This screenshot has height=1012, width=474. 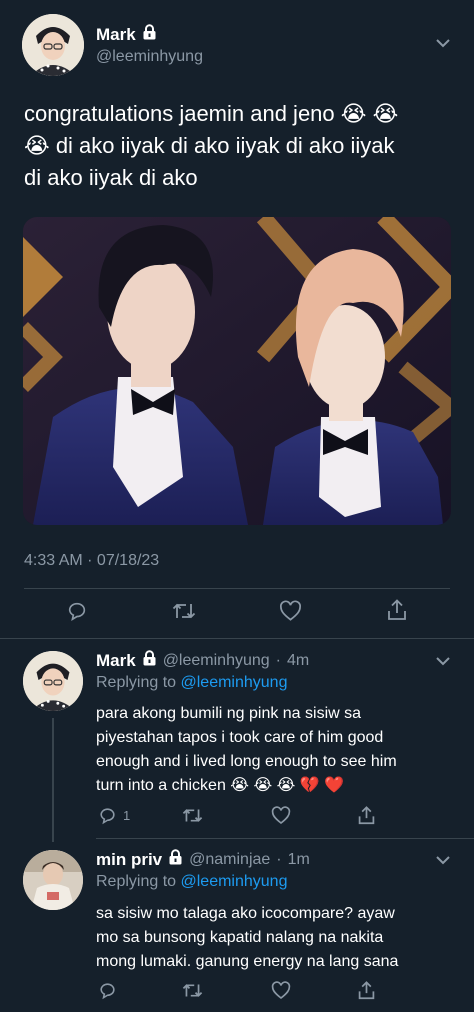 What do you see at coordinates (299, 860) in the screenshot?
I see `reply-age: 1m` at bounding box center [299, 860].